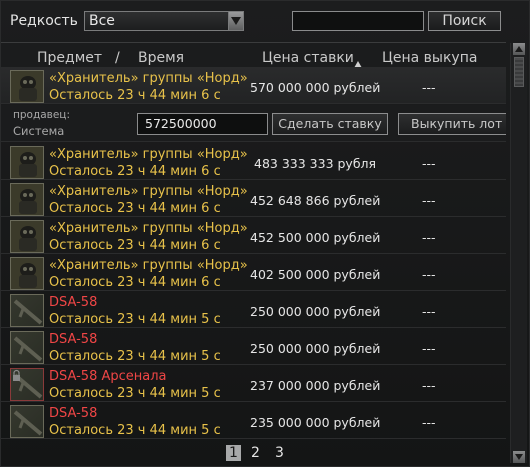 The image size is (530, 467). Describe the element at coordinates (102, 21) in the screenshot. I see `rarity-select-value: Все` at that location.